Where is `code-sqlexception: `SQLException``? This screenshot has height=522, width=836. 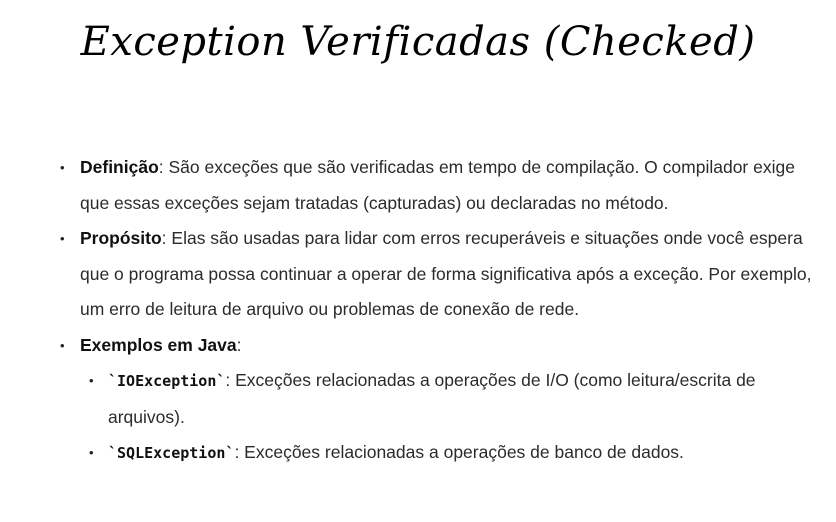 code-sqlexception: `SQLException` is located at coordinates (171, 453).